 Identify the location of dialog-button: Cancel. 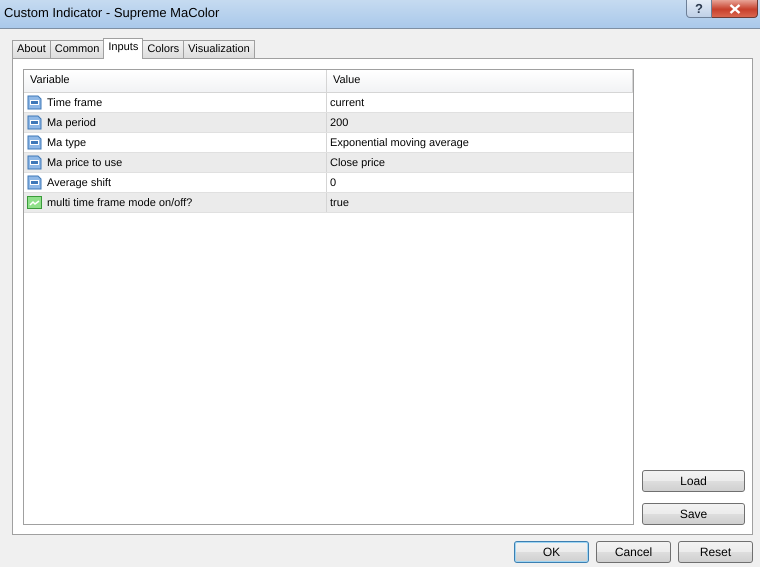
(633, 552).